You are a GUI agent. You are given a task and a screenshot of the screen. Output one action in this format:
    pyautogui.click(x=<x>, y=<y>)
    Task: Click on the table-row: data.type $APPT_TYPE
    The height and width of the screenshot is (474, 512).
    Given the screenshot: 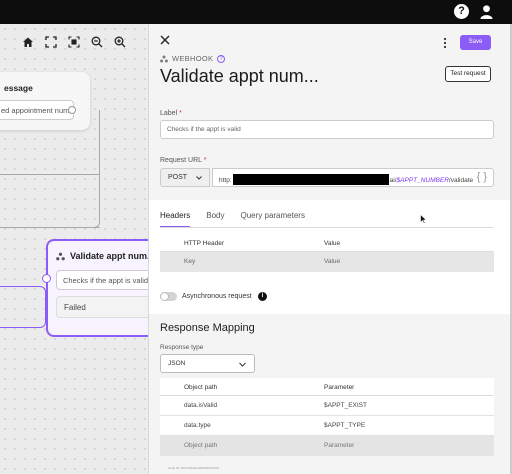 What is the action you would take?
    pyautogui.click(x=327, y=426)
    